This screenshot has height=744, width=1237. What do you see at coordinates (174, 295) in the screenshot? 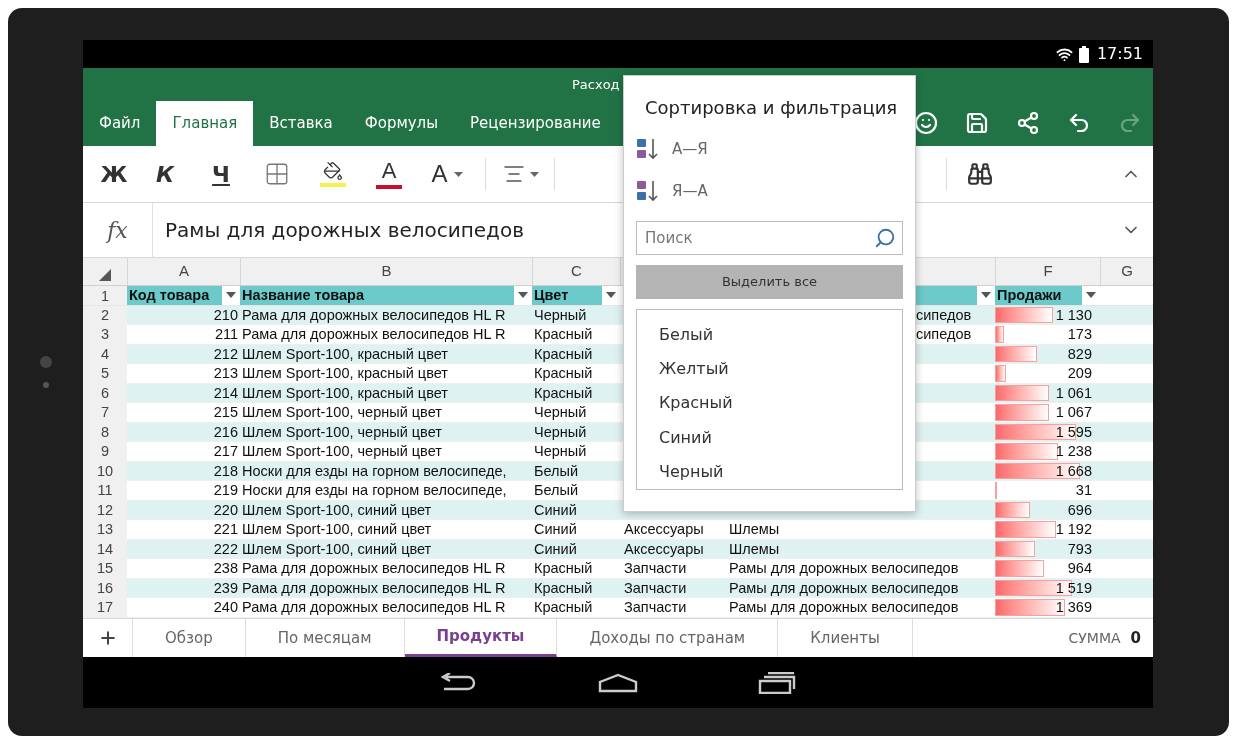
I see `header-cell: Код товара` at bounding box center [174, 295].